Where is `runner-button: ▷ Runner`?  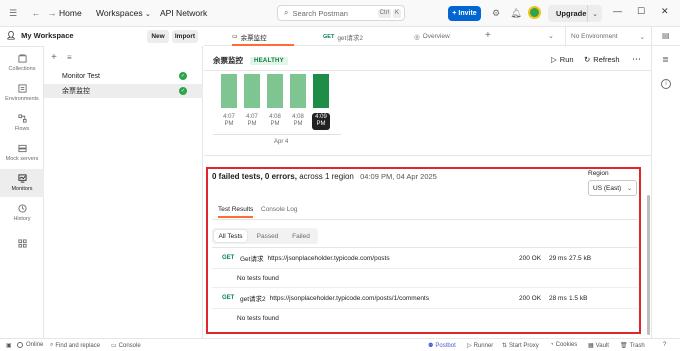 runner-button: ▷ Runner is located at coordinates (480, 346).